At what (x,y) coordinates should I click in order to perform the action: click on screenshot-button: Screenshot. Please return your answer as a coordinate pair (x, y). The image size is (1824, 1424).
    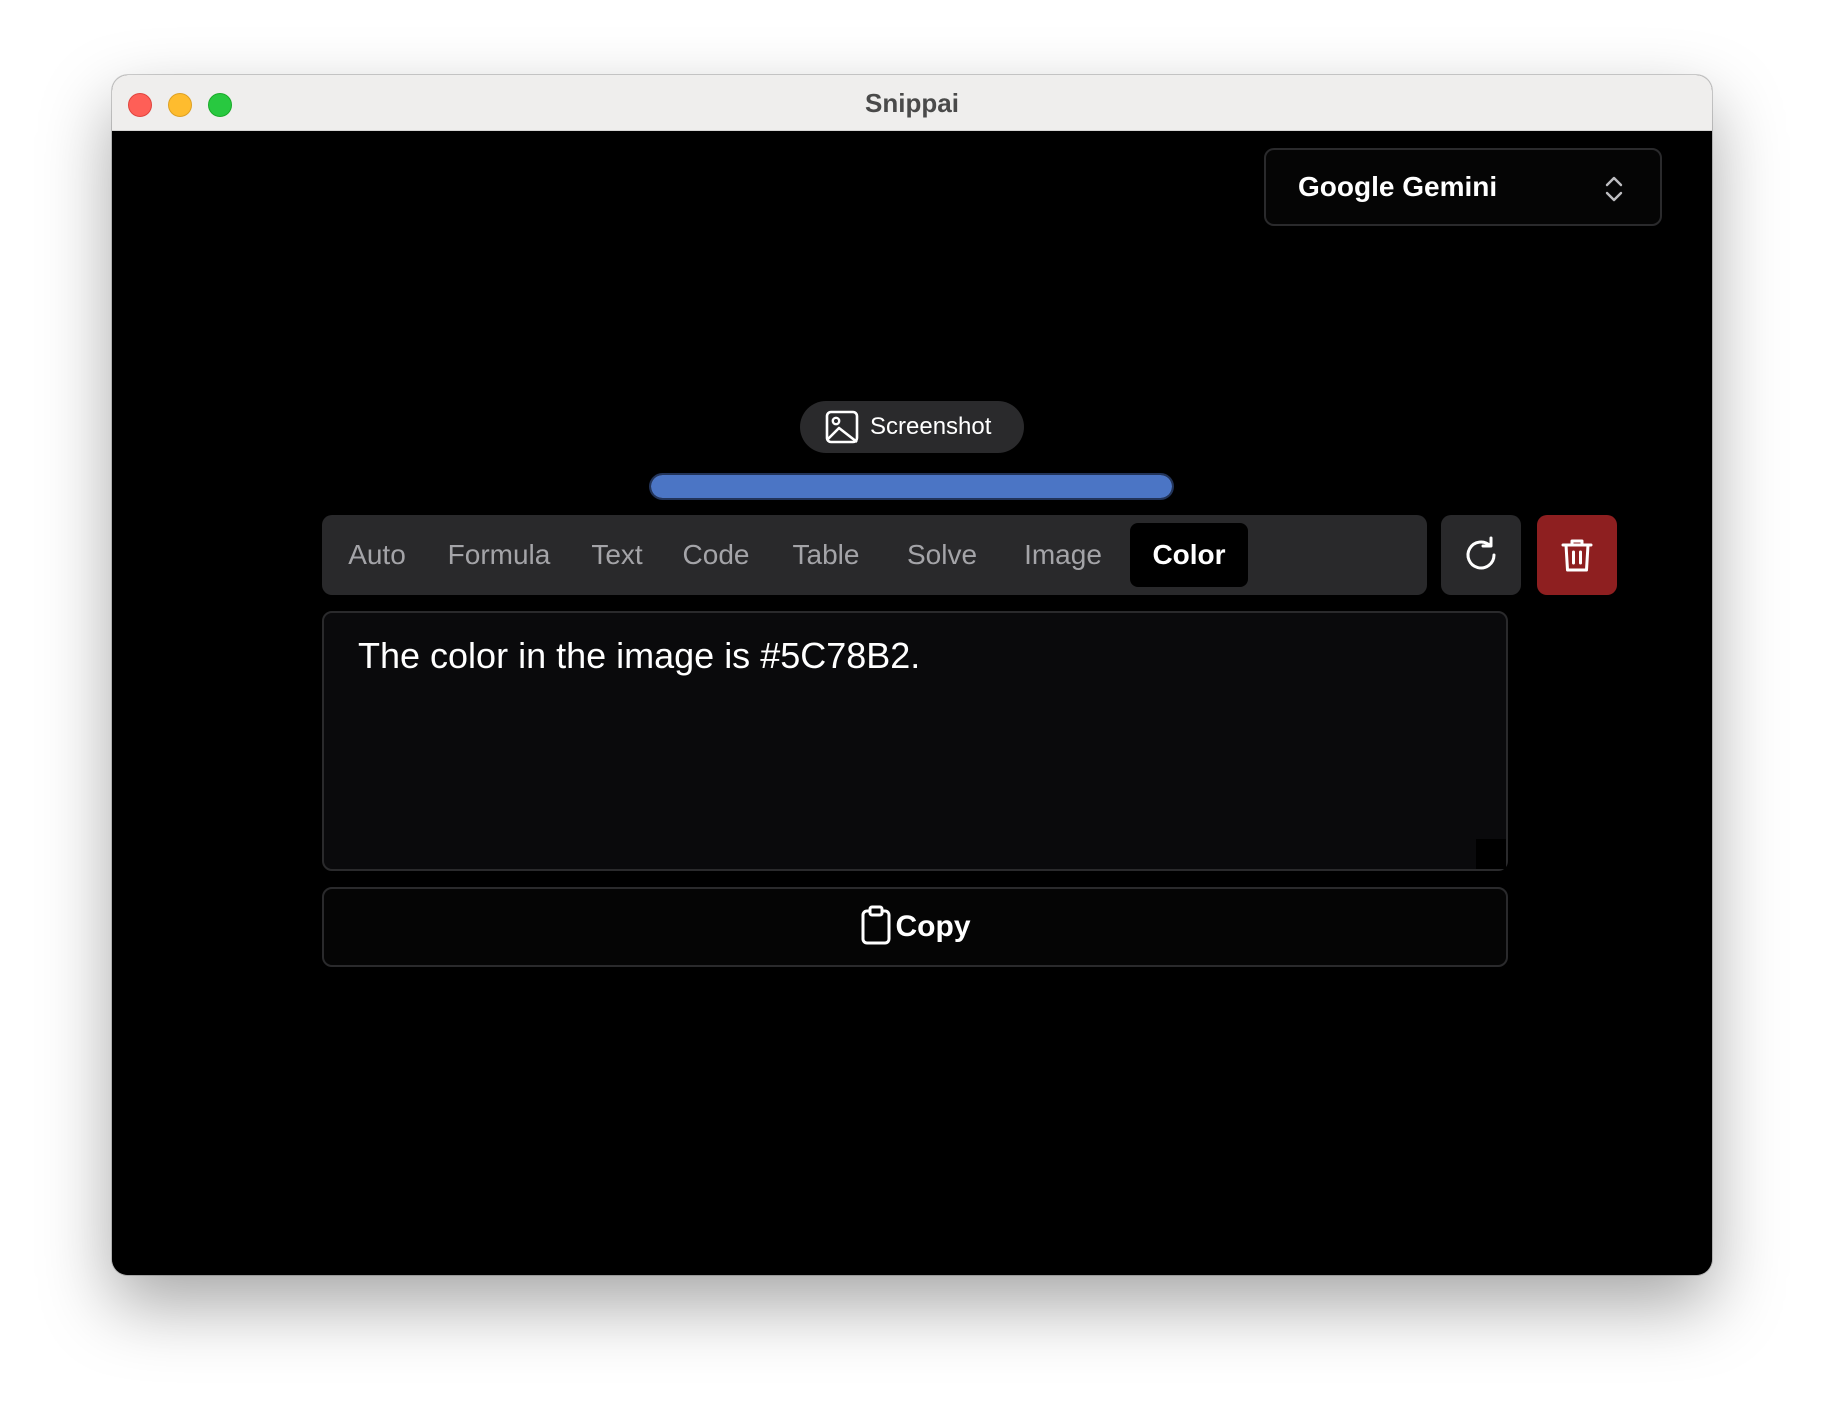
    Looking at the image, I should click on (912, 427).